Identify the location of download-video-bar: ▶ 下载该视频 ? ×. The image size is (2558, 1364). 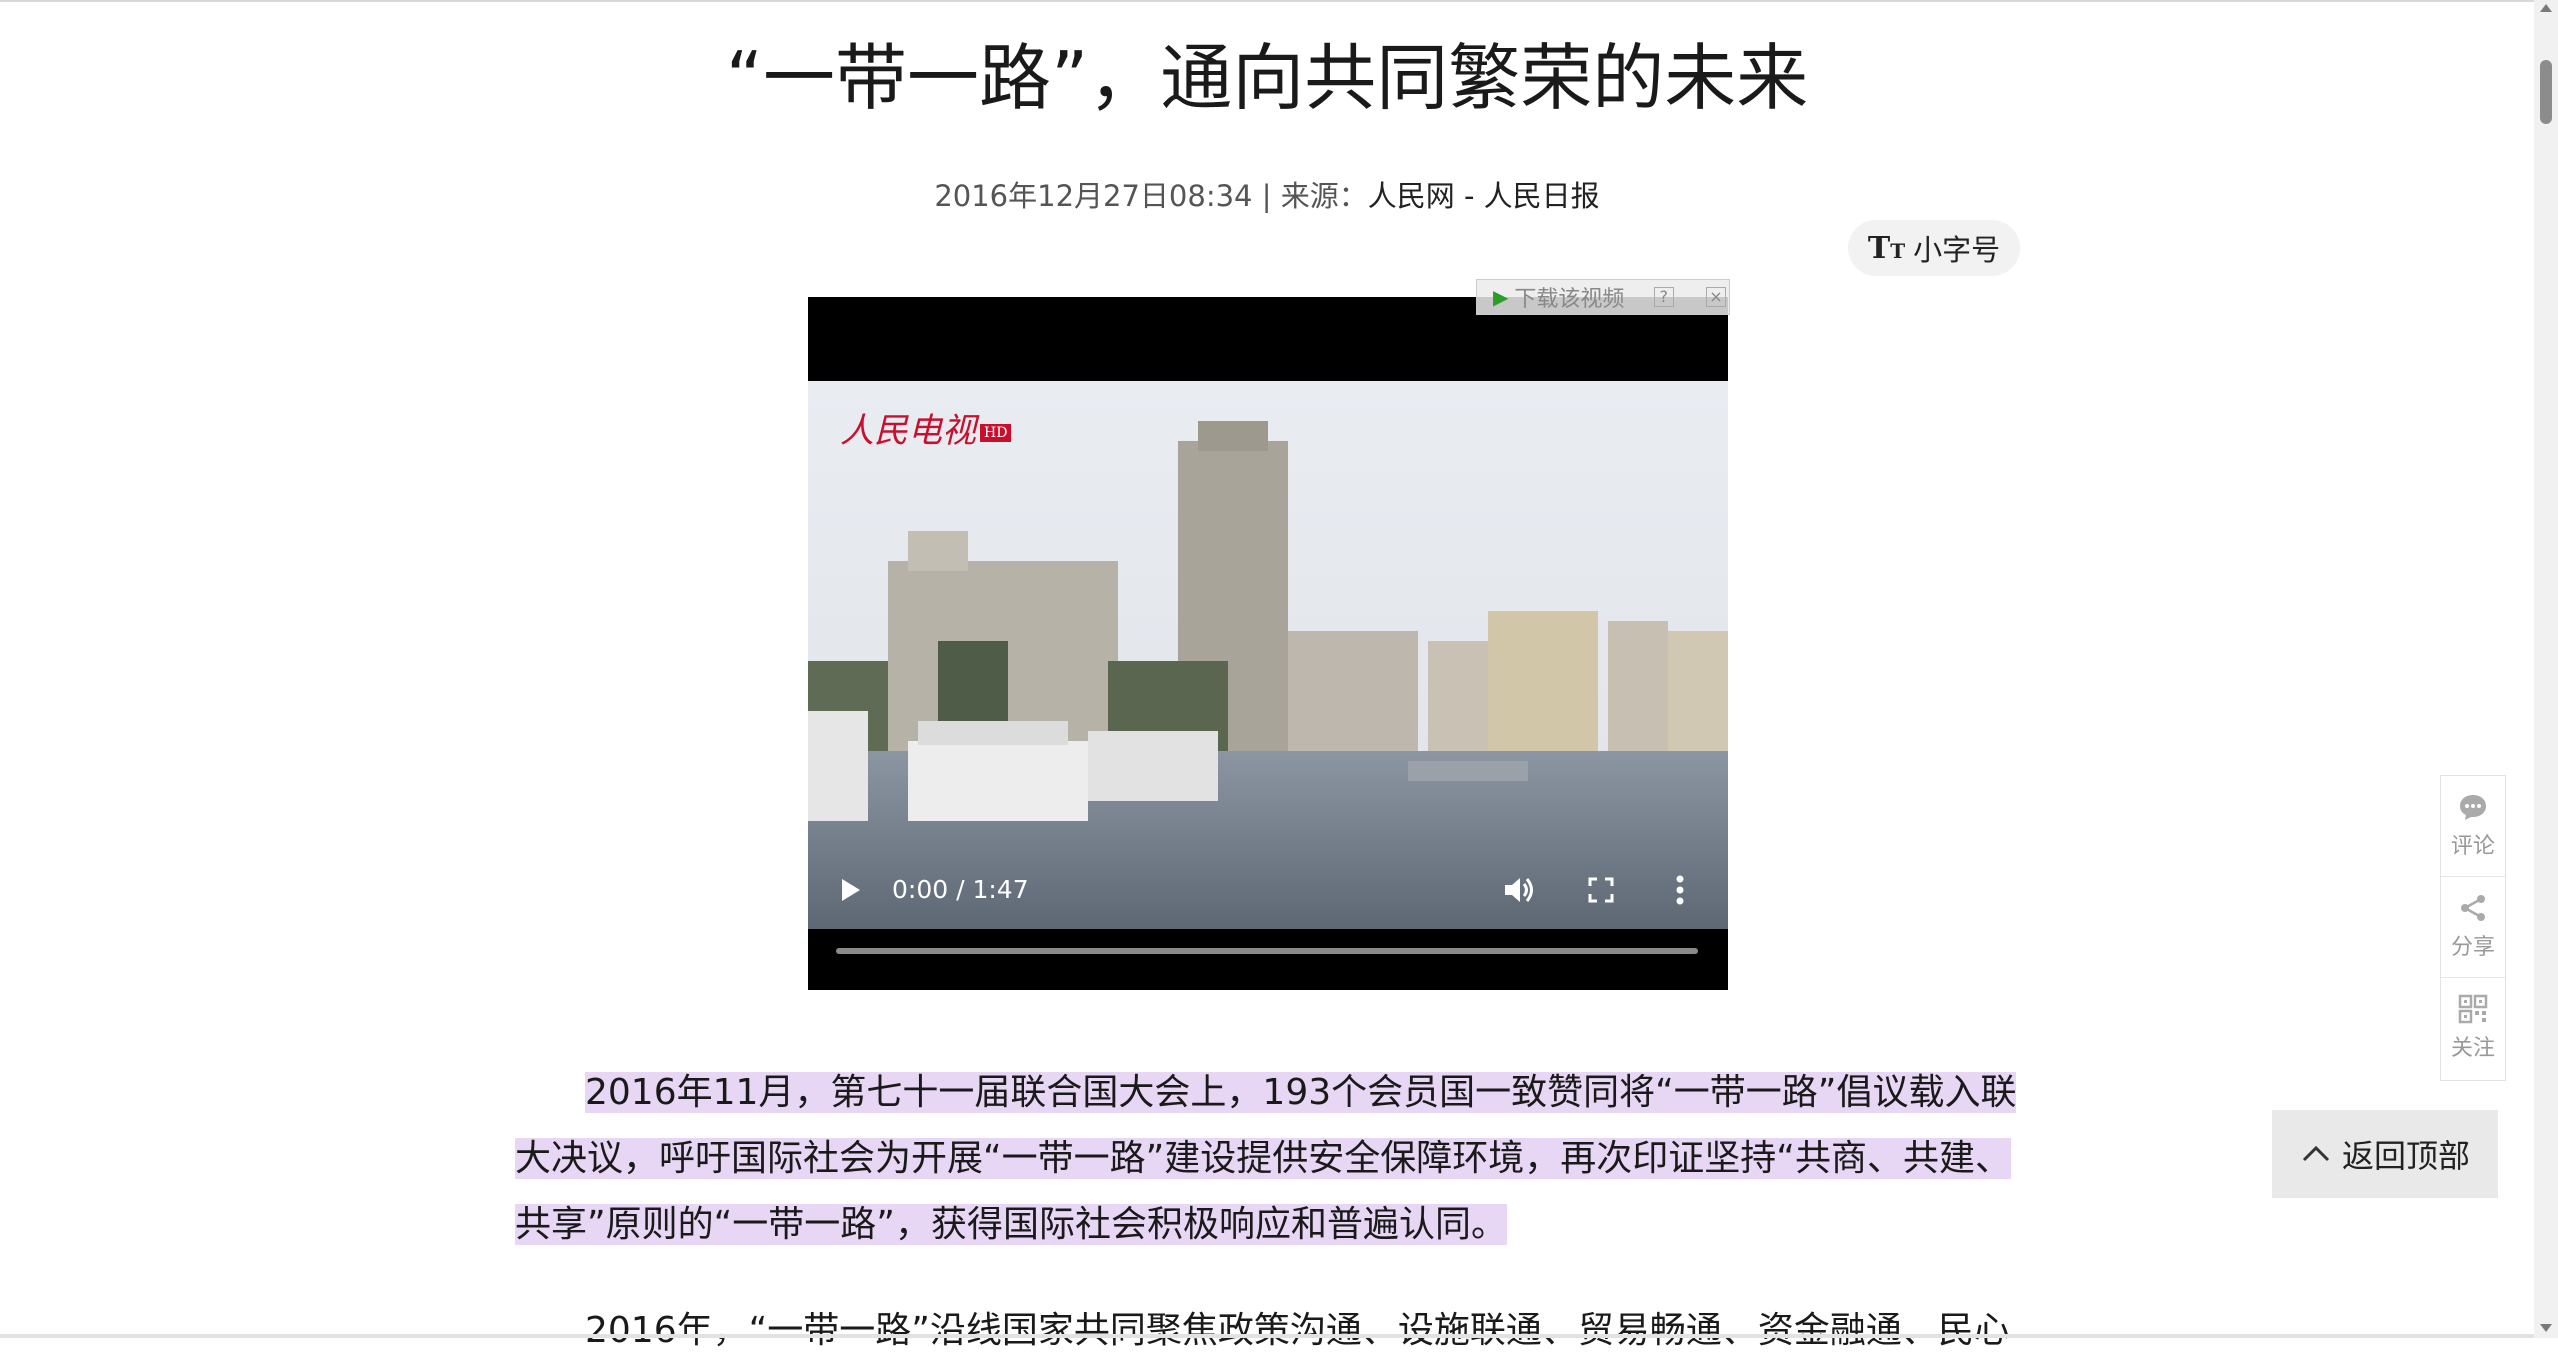
(1603, 297).